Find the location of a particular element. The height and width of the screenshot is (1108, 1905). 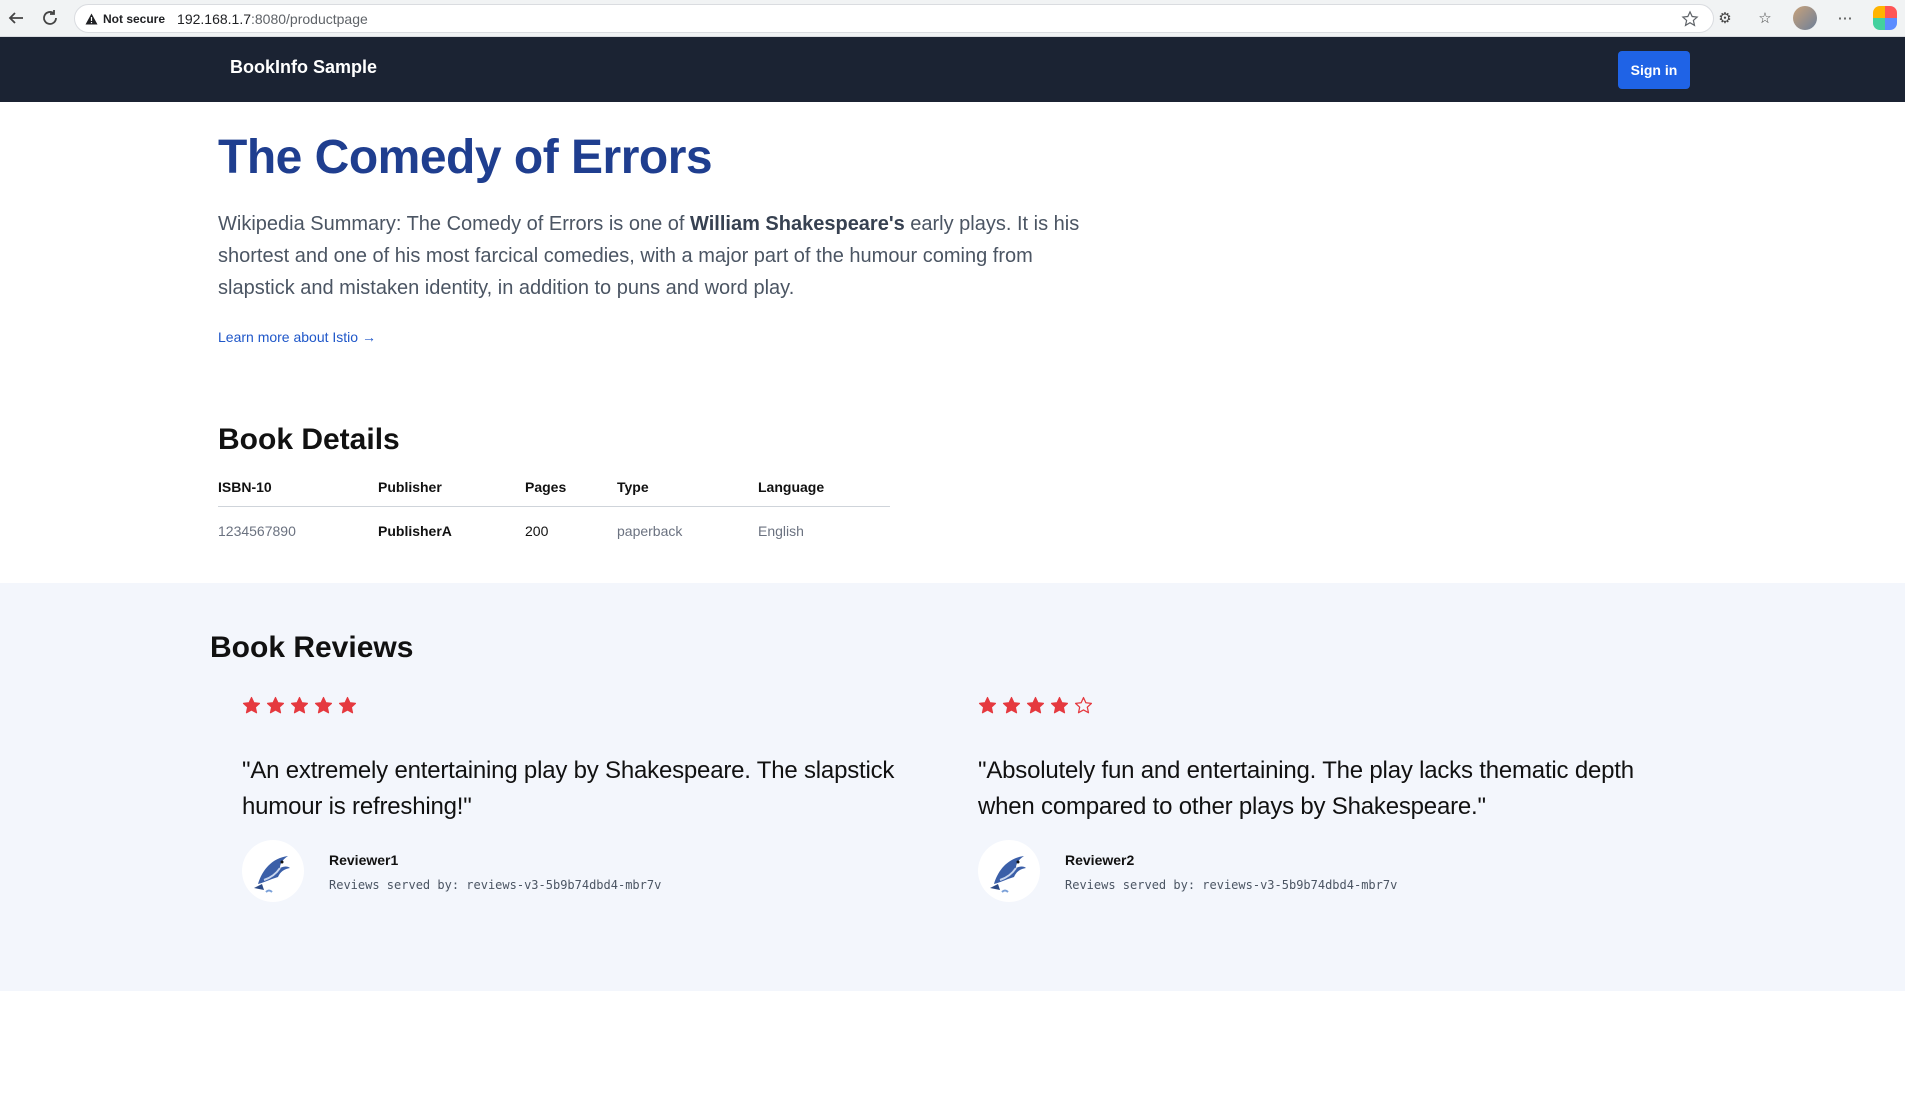

book-details-heading: Book Details is located at coordinates (309, 439).